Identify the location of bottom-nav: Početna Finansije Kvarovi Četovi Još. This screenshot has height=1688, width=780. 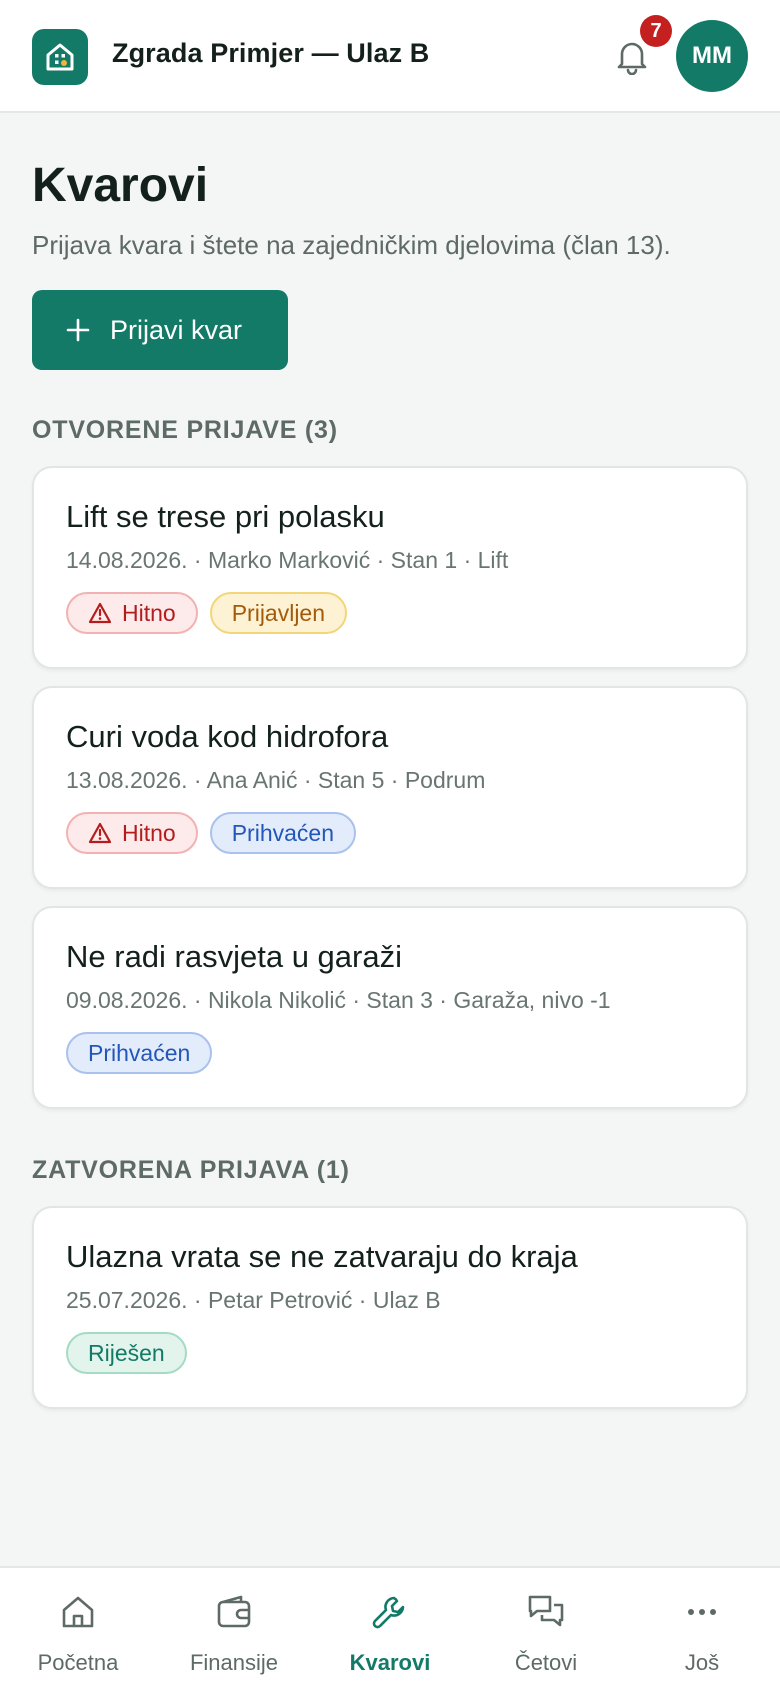
(390, 1627).